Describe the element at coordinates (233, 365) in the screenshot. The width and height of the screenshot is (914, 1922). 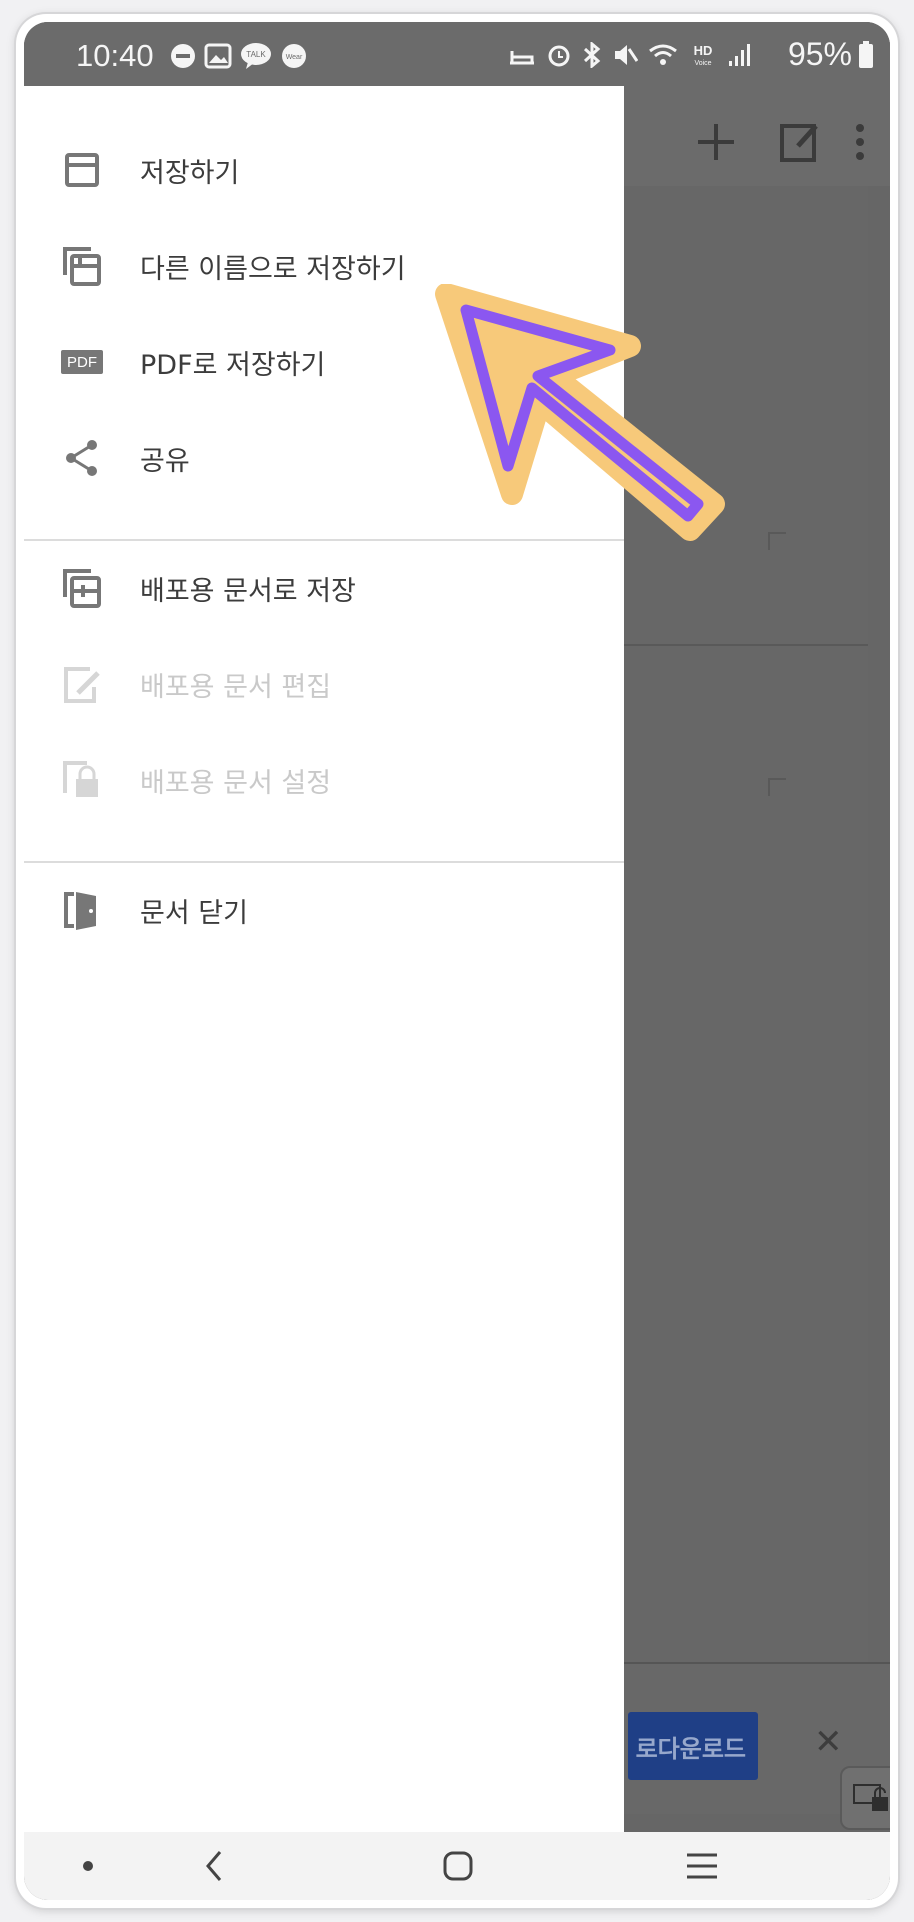
I see `menu-item-label: PDF로 저장하기` at that location.